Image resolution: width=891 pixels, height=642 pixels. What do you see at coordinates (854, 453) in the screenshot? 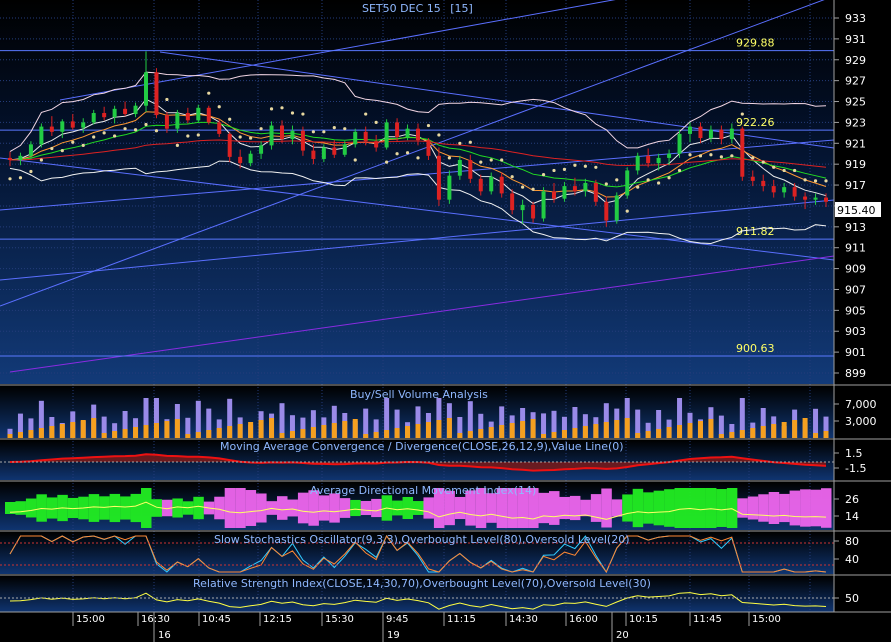
I see `indicator-tick-label: 1.5` at bounding box center [854, 453].